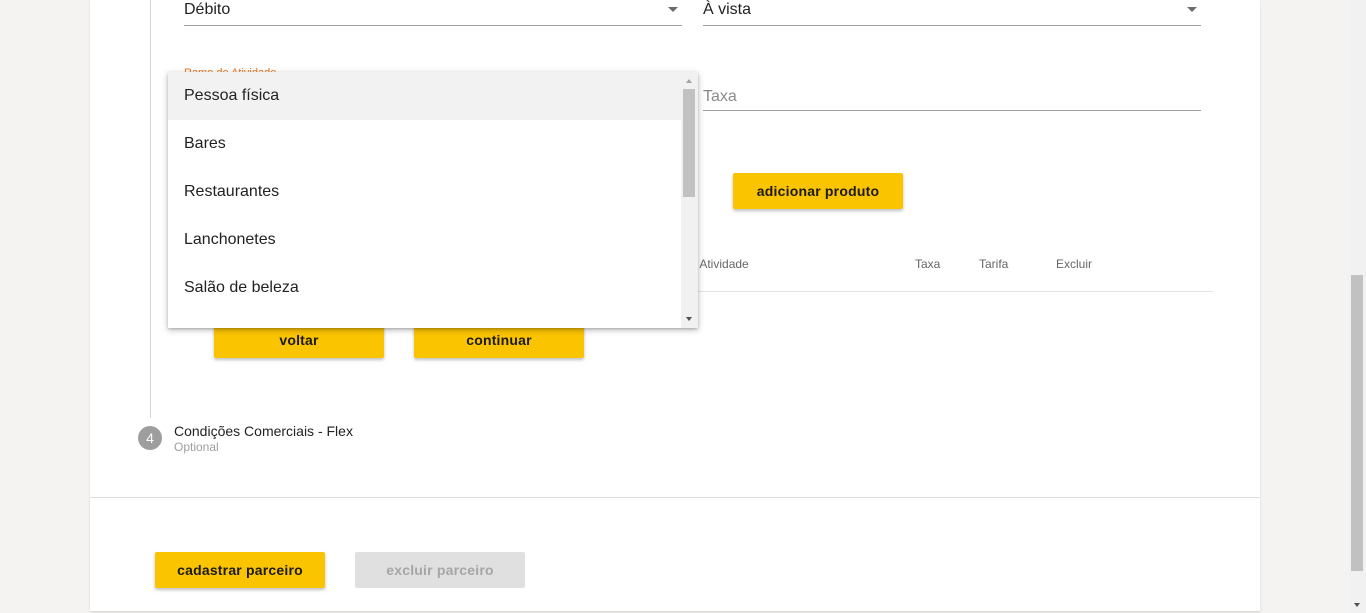 This screenshot has height=613, width=1366. What do you see at coordinates (150, 209) in the screenshot?
I see `stepper-connector-line` at bounding box center [150, 209].